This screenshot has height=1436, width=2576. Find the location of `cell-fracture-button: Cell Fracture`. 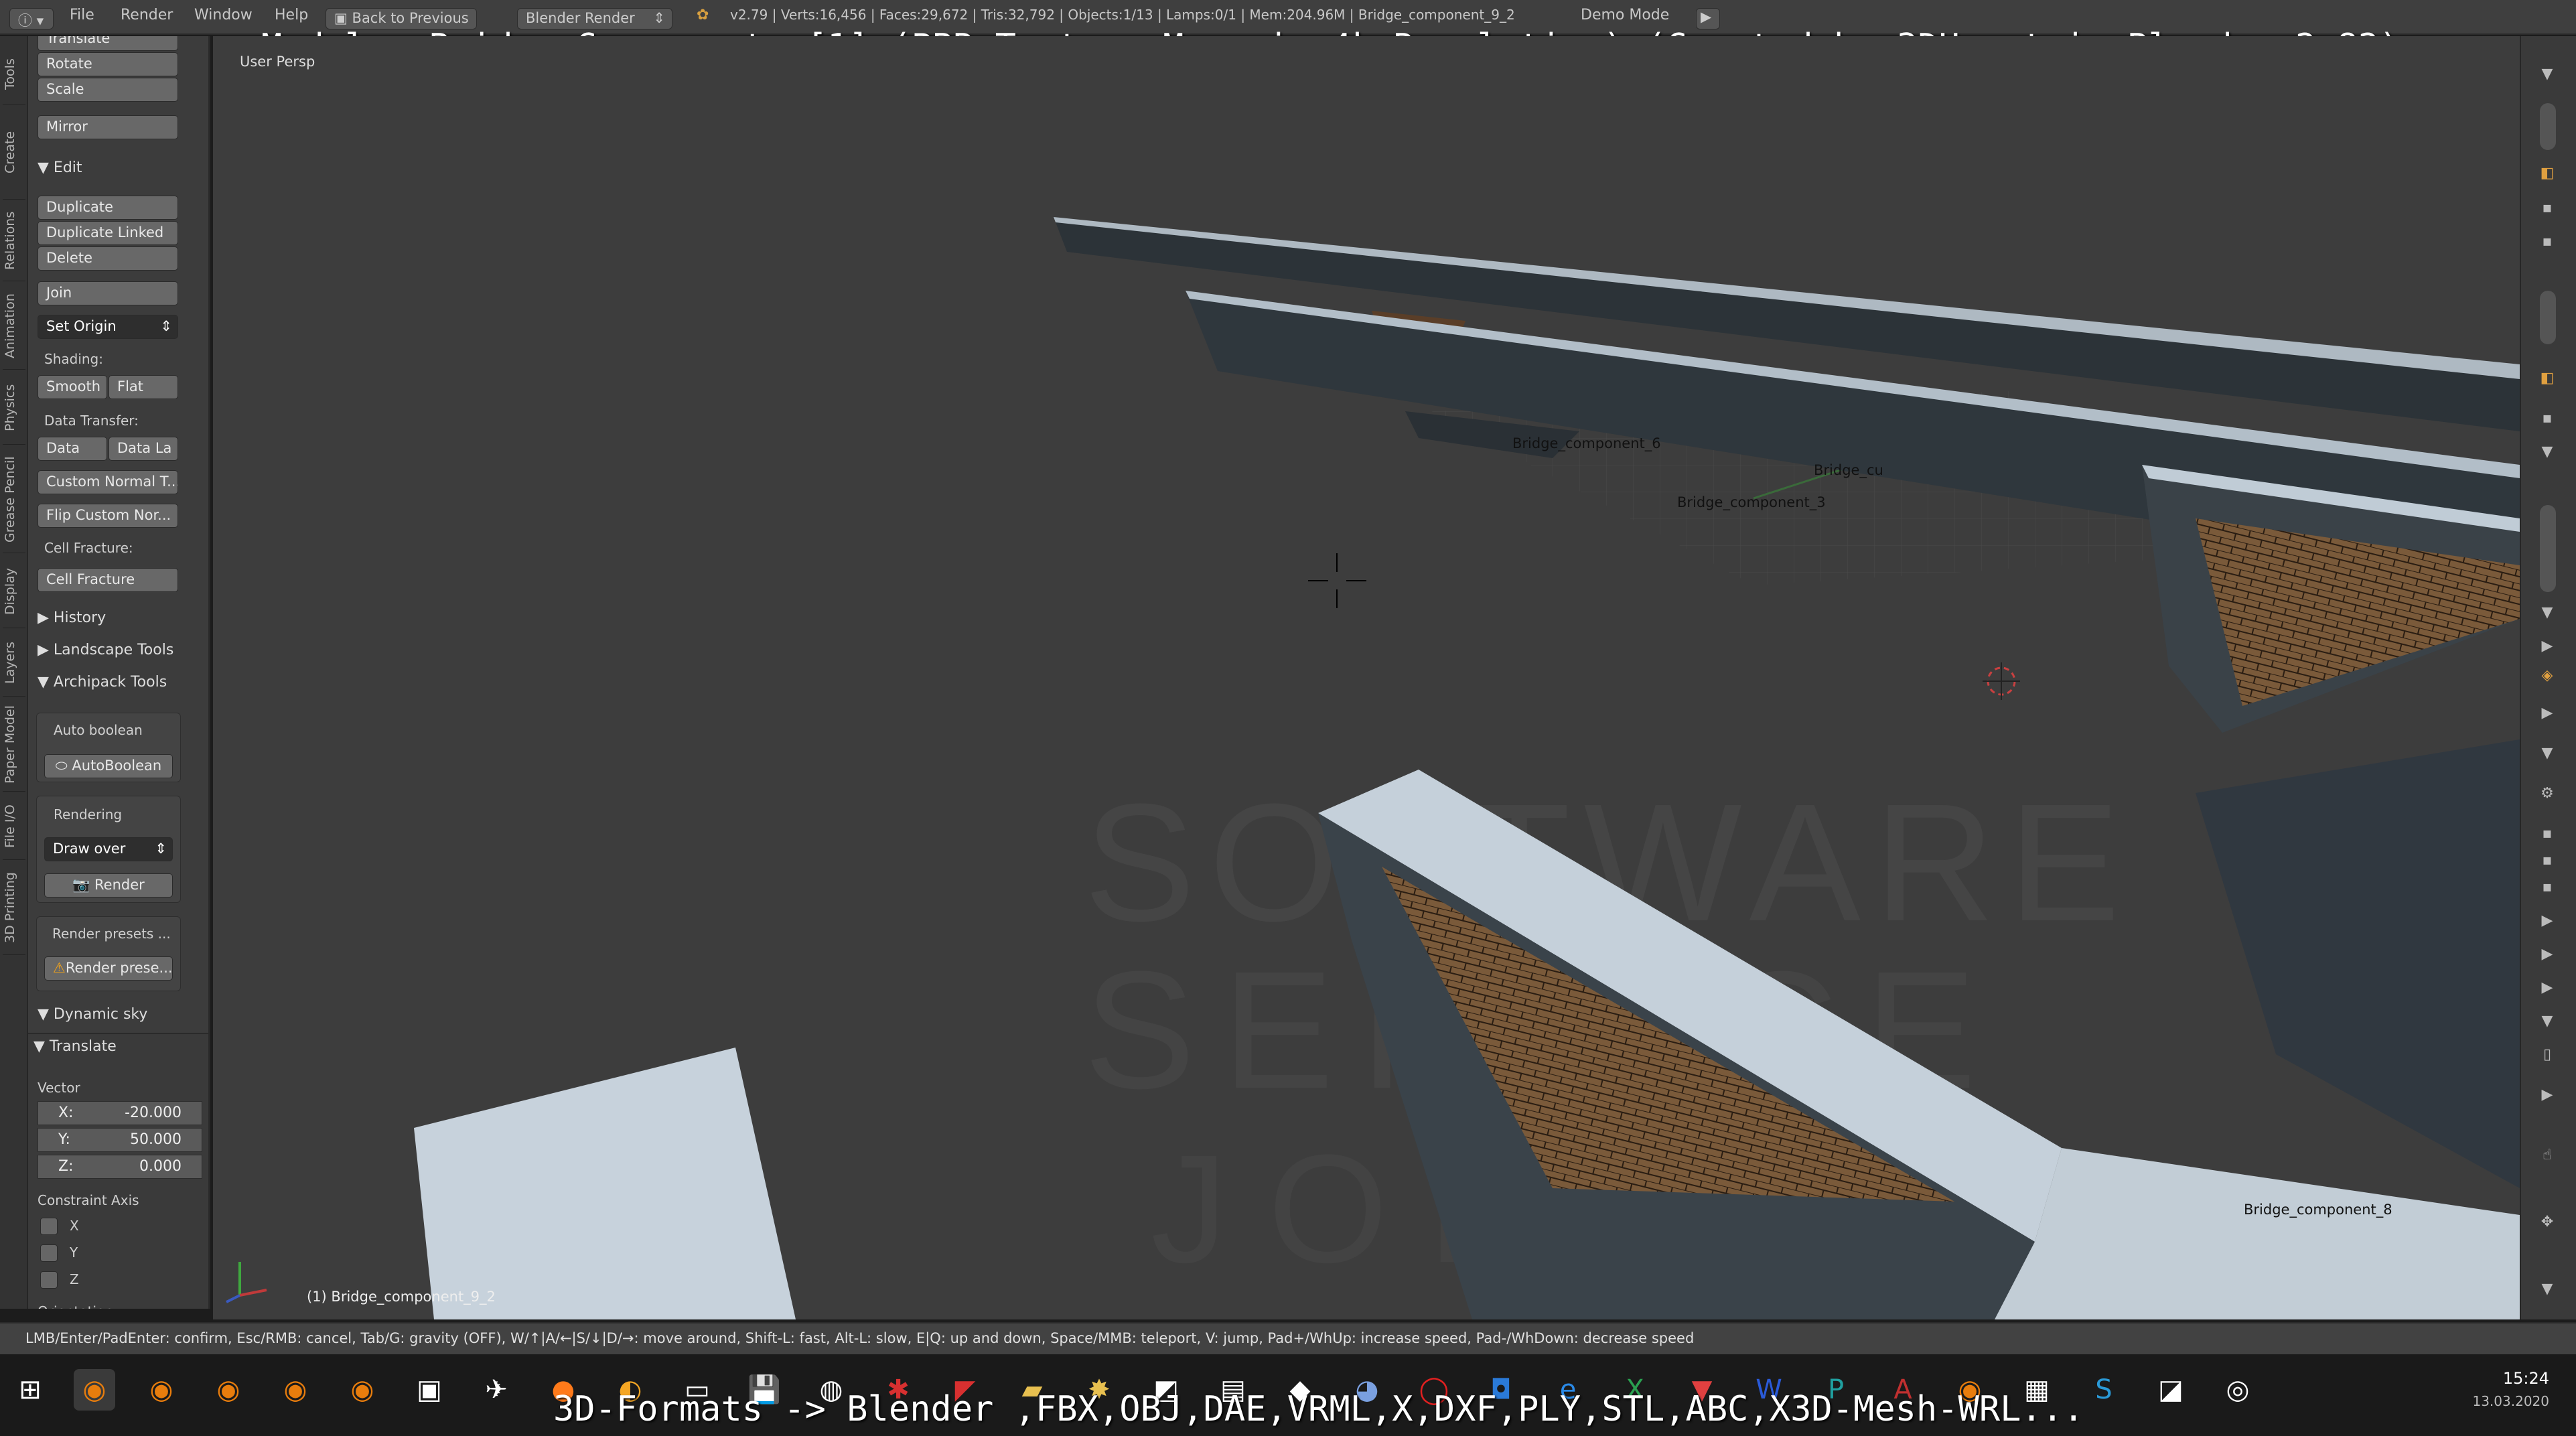

cell-fracture-button: Cell Fracture is located at coordinates (108, 580).